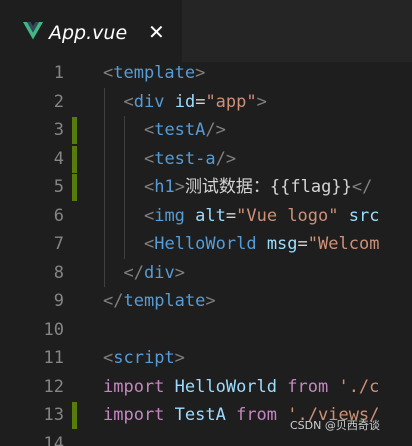  I want to click on code-text: <template>, so click(154, 74).